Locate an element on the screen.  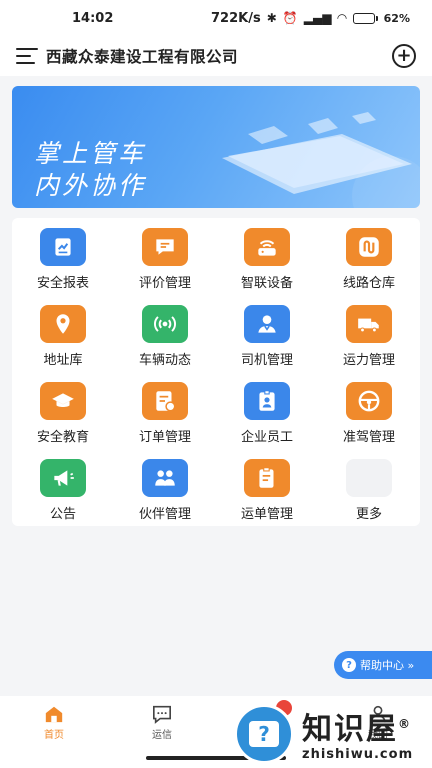
status-bar: 14:02 722K/s ✱ ⏰ ▂▄▆ ◠ 62% is located at coordinates (216, 18).